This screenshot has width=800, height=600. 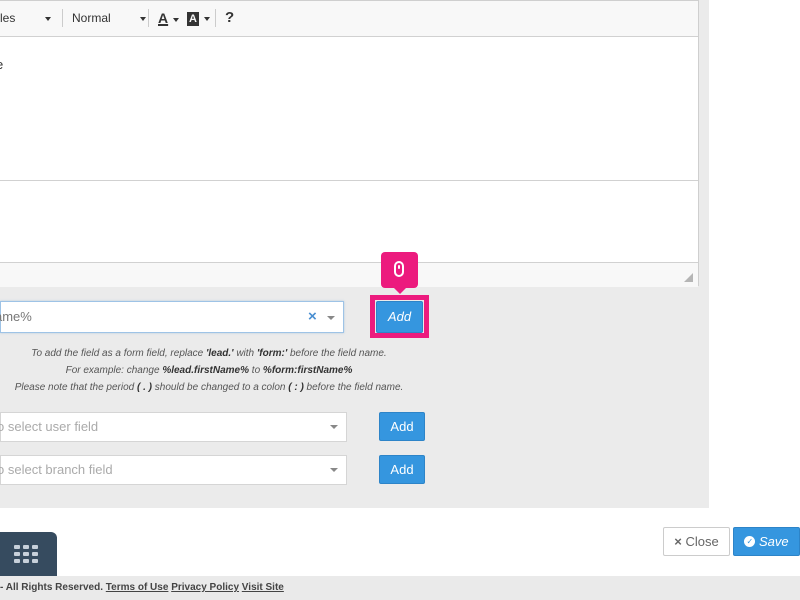 What do you see at coordinates (8, 18) in the screenshot?
I see `styles-dropdown-label: les` at bounding box center [8, 18].